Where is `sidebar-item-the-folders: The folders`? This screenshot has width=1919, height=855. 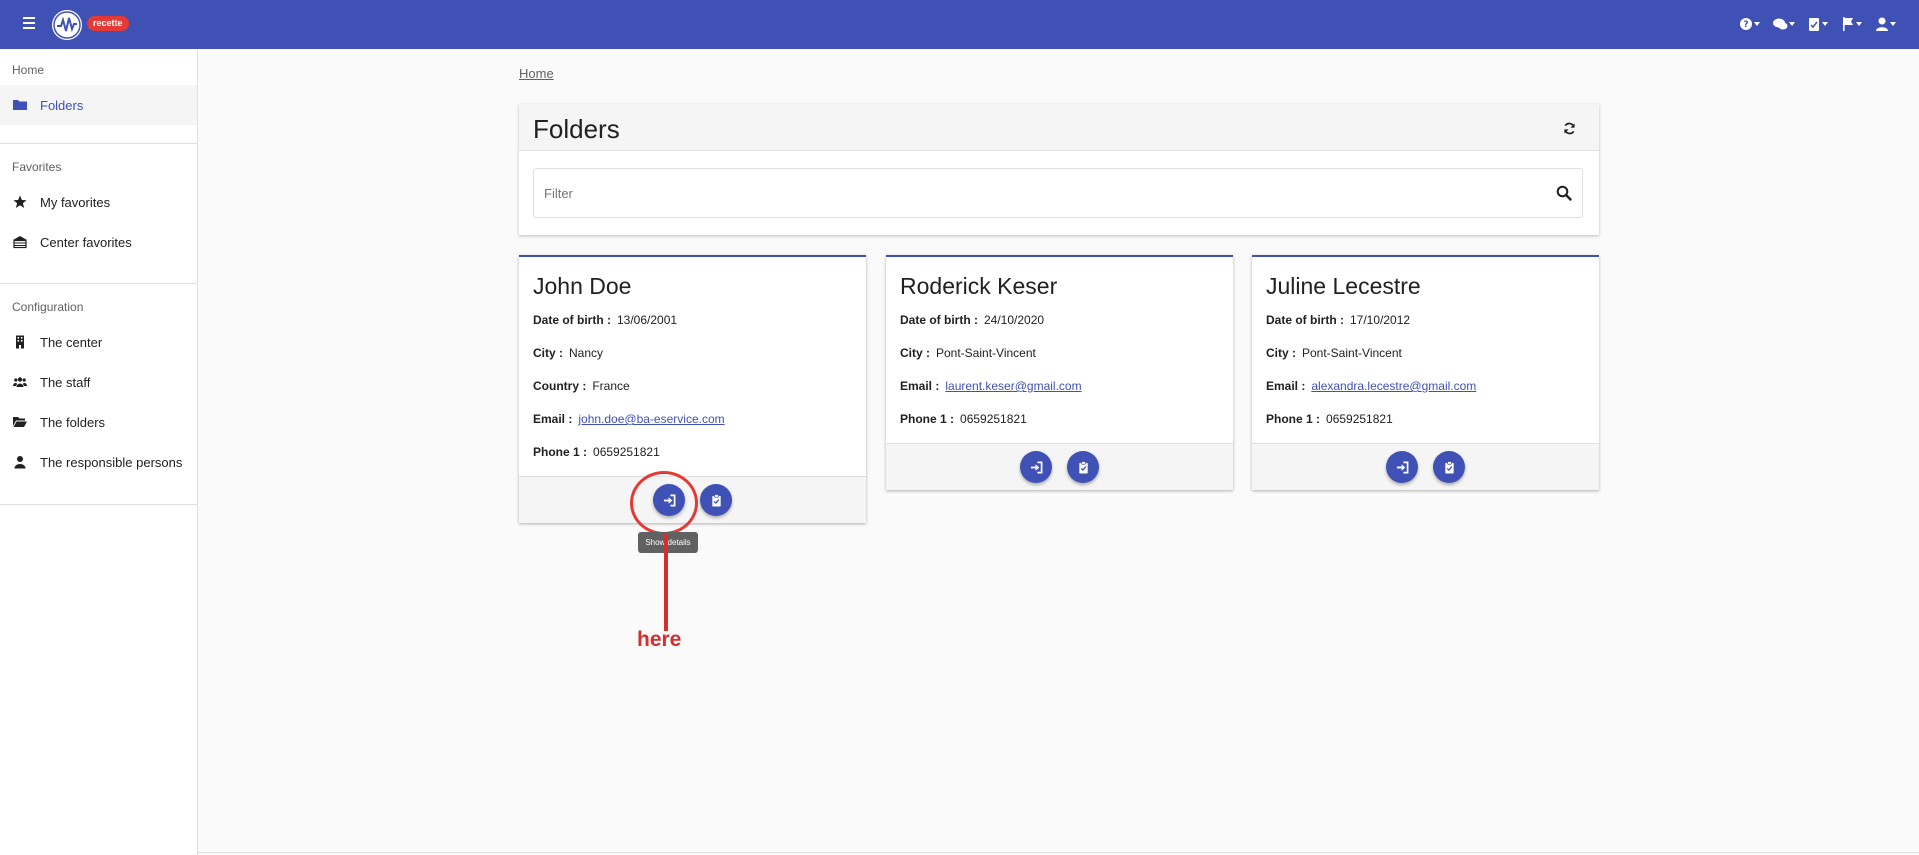
sidebar-item-the-folders: The folders is located at coordinates (98, 422).